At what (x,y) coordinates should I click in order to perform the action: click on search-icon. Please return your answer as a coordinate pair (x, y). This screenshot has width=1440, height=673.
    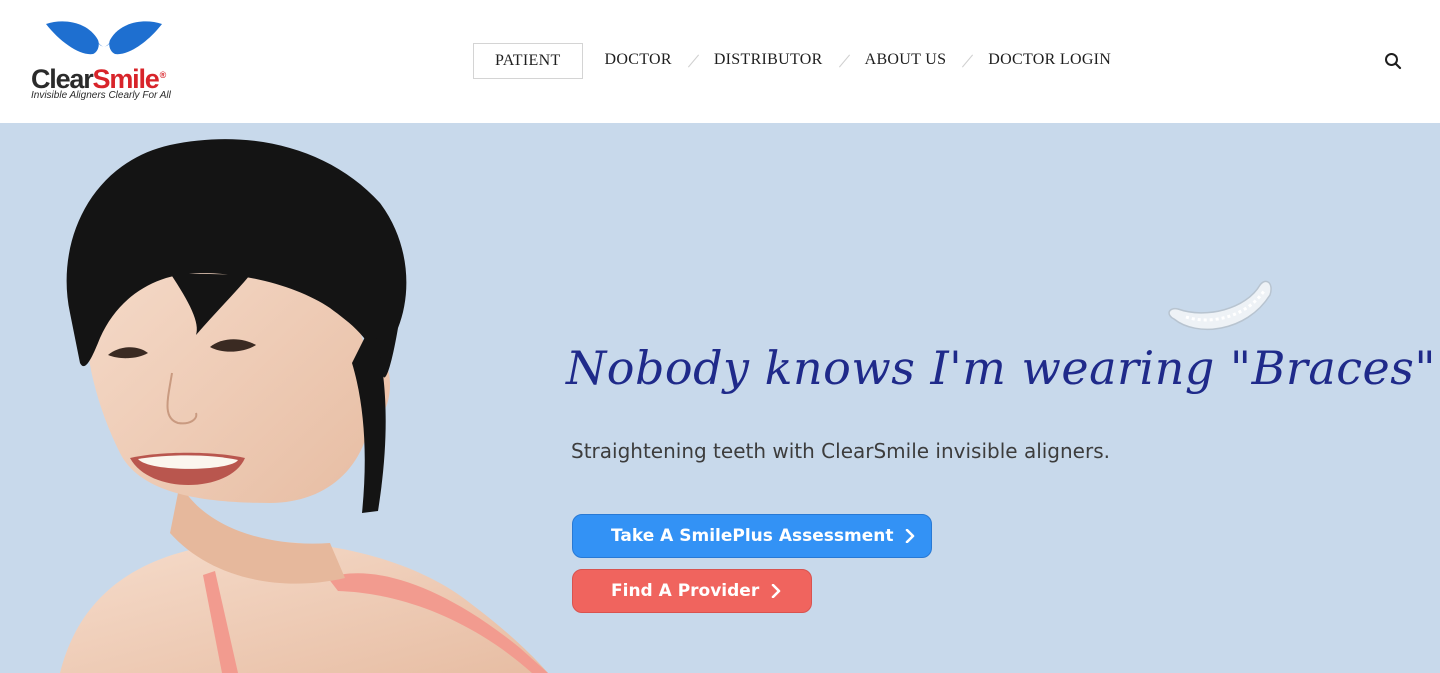
    Looking at the image, I should click on (1393, 61).